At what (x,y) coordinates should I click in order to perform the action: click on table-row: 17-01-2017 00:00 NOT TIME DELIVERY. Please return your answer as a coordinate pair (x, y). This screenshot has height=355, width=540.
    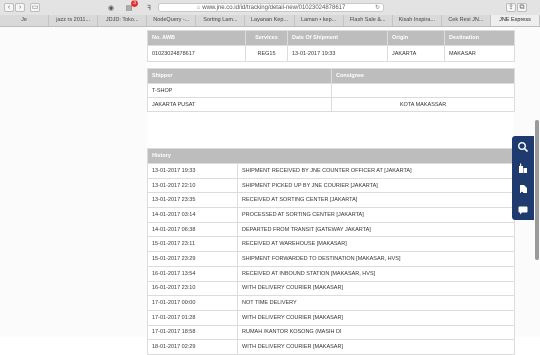
    Looking at the image, I should click on (331, 303).